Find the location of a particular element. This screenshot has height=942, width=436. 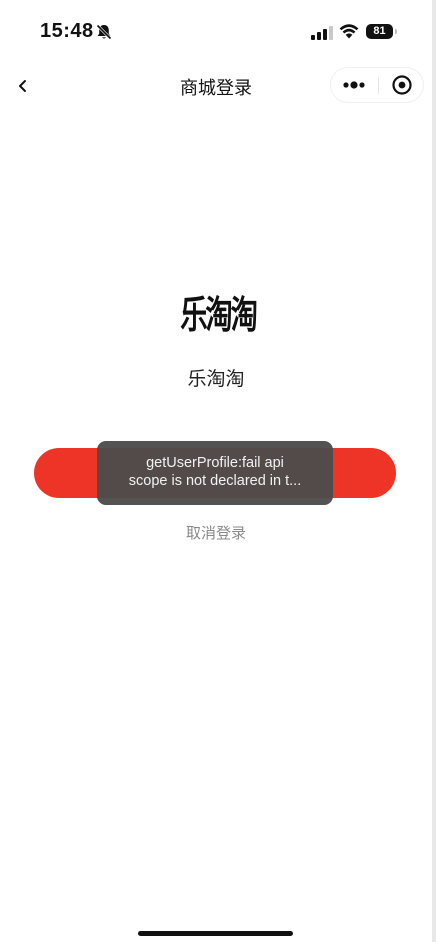

capsule-divider is located at coordinates (378, 85).